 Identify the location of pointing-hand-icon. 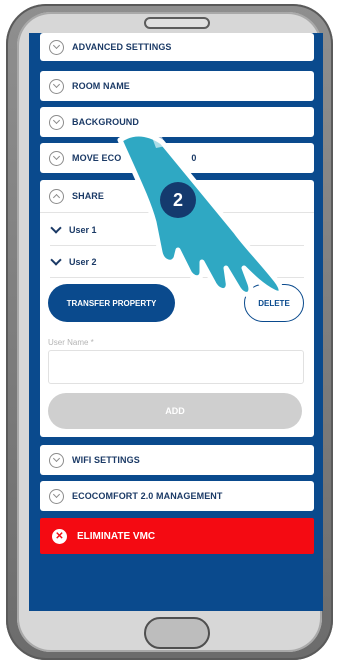
(200, 212).